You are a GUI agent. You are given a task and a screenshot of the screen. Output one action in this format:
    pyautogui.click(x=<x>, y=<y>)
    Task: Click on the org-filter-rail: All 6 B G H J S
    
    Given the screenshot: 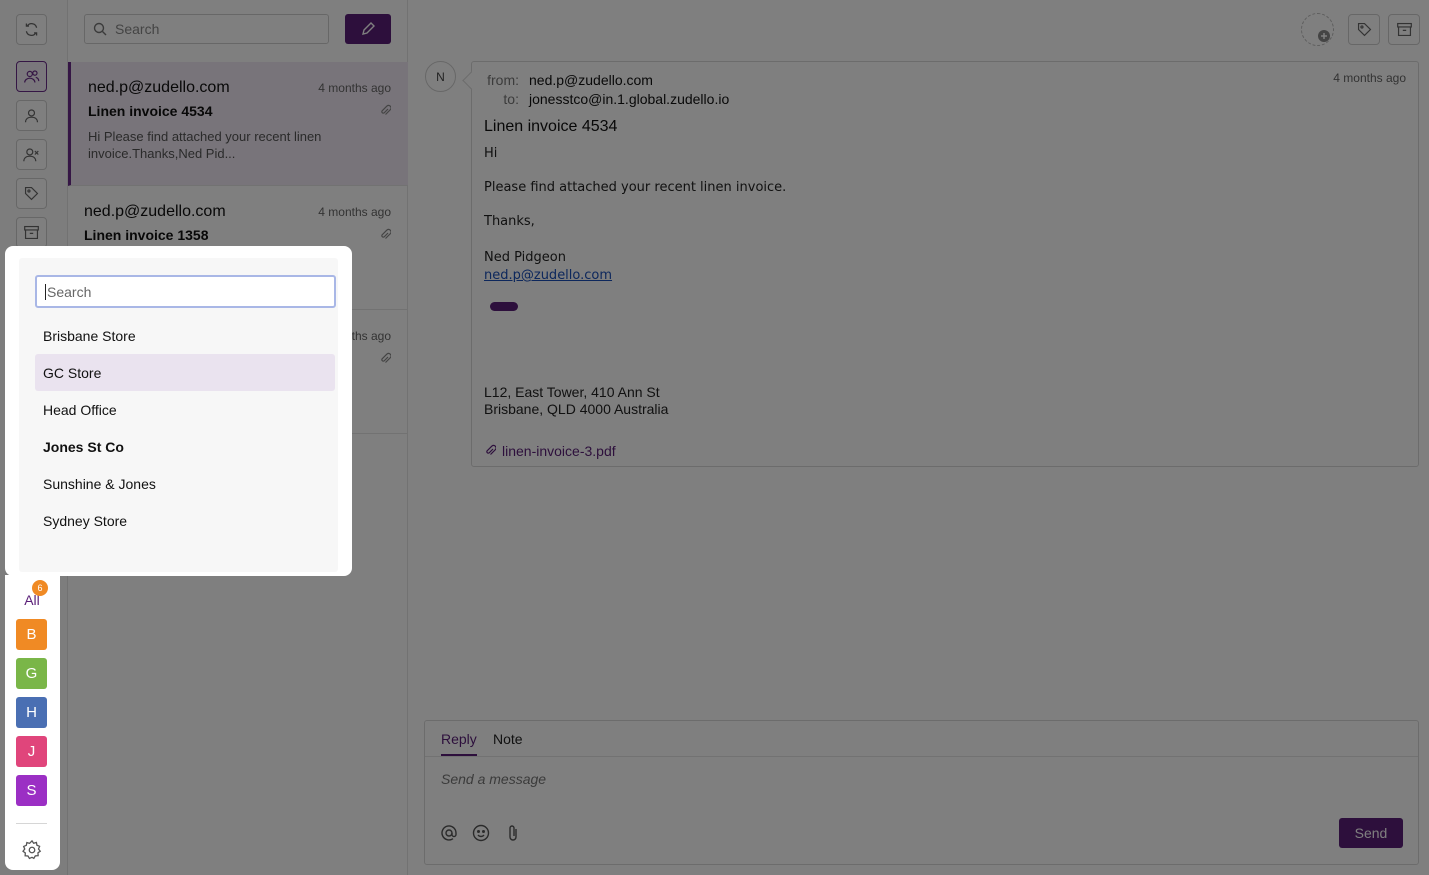 What is the action you would take?
    pyautogui.click(x=32, y=722)
    